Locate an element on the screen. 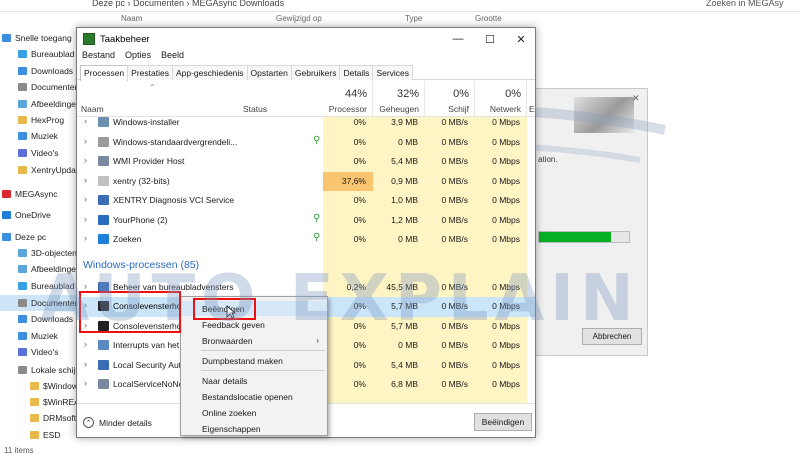 The height and width of the screenshot is (454, 800). search-input: Zoeken in MEGAsy is located at coordinates (745, 4).